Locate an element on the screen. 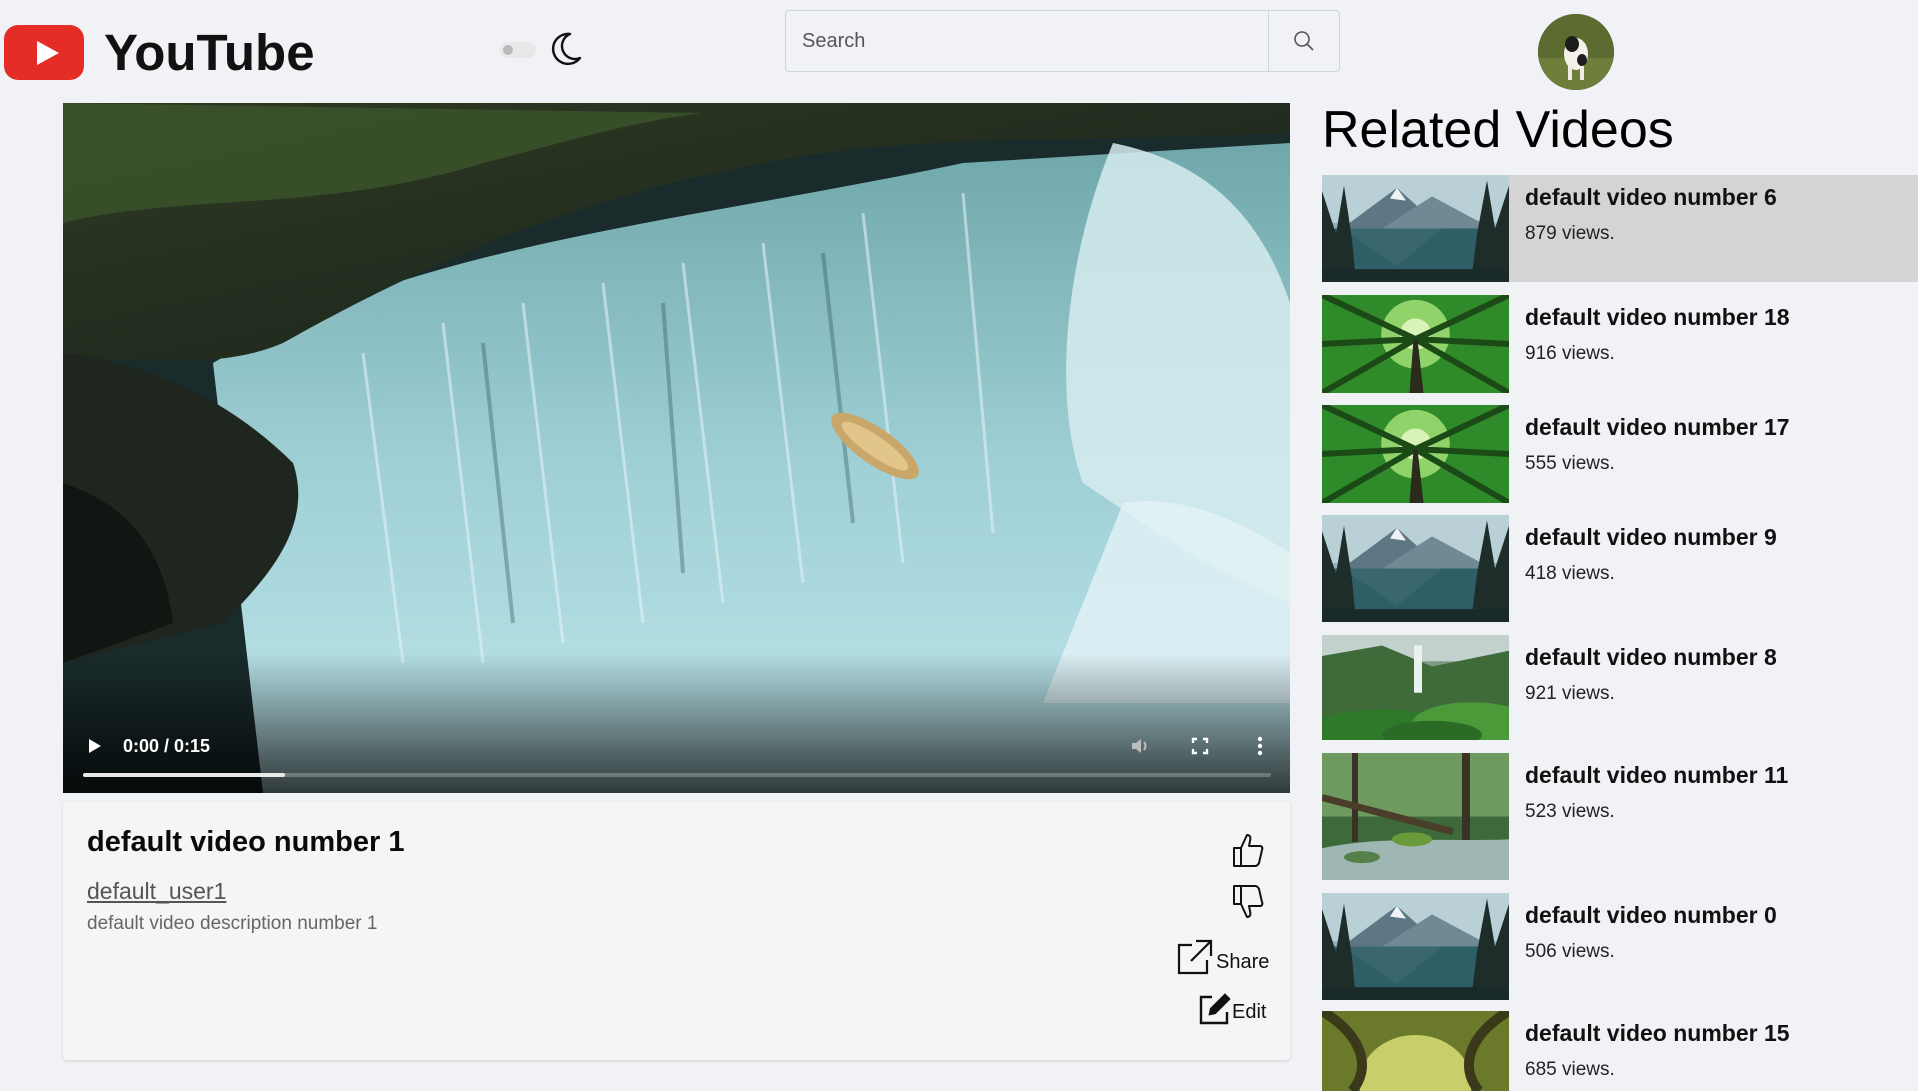  related-video-title: default video number 15 is located at coordinates (1657, 1033).